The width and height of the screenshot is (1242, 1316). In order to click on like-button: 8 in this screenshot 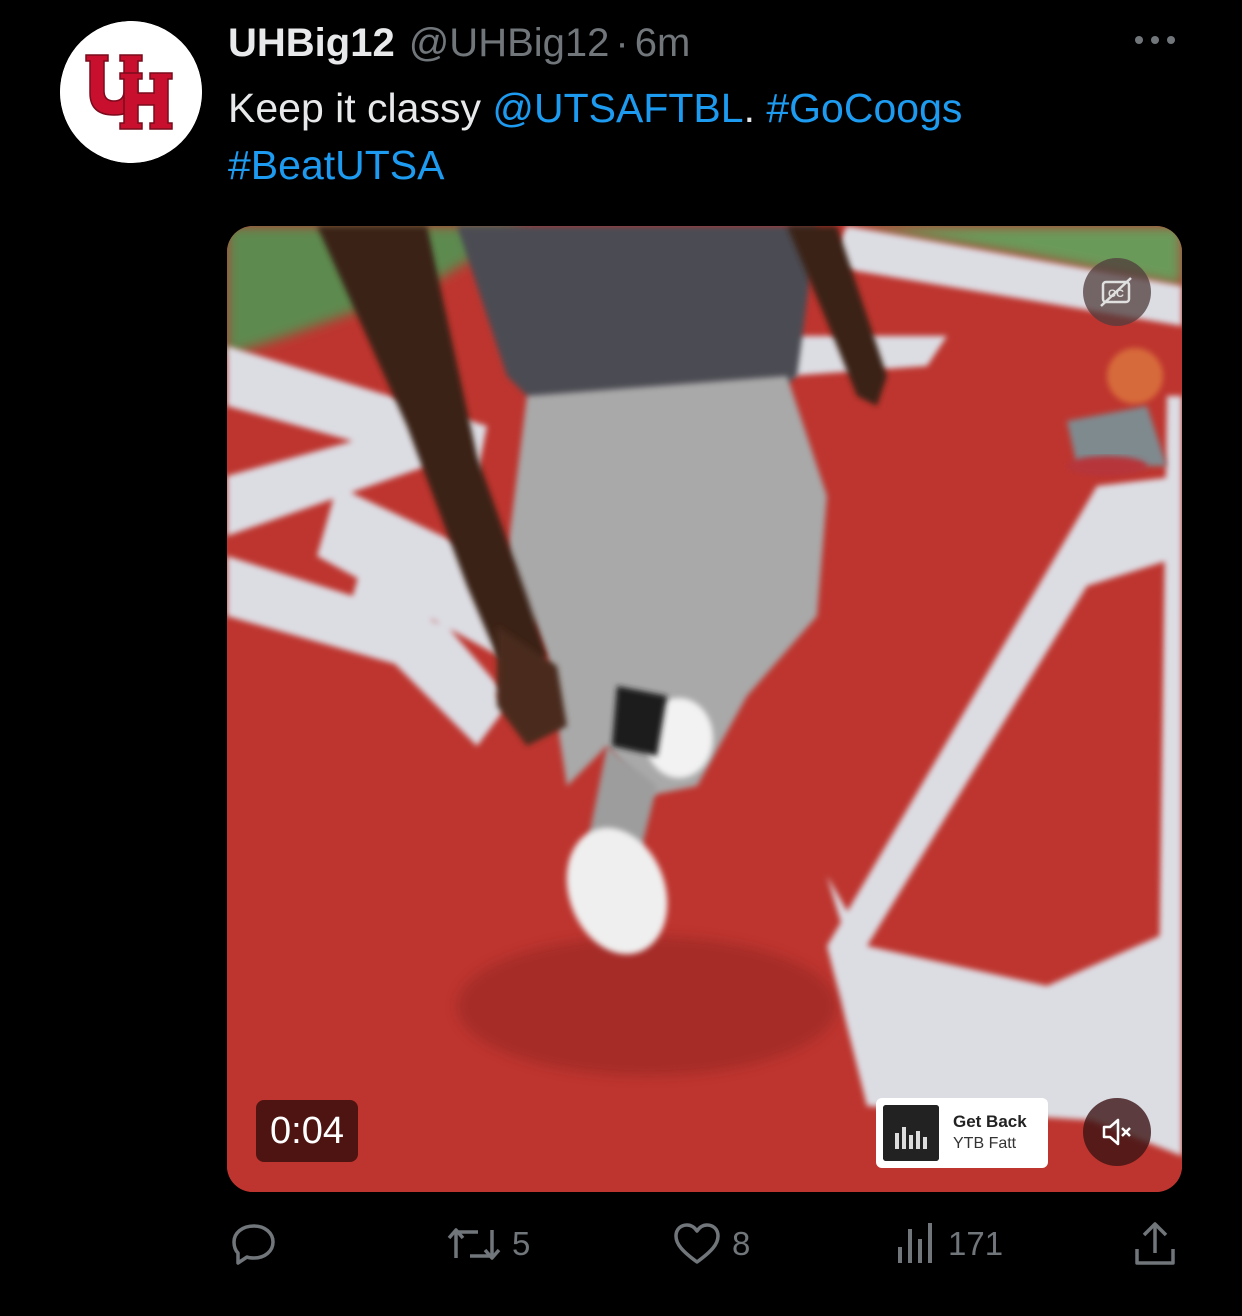, I will do `click(711, 1244)`.